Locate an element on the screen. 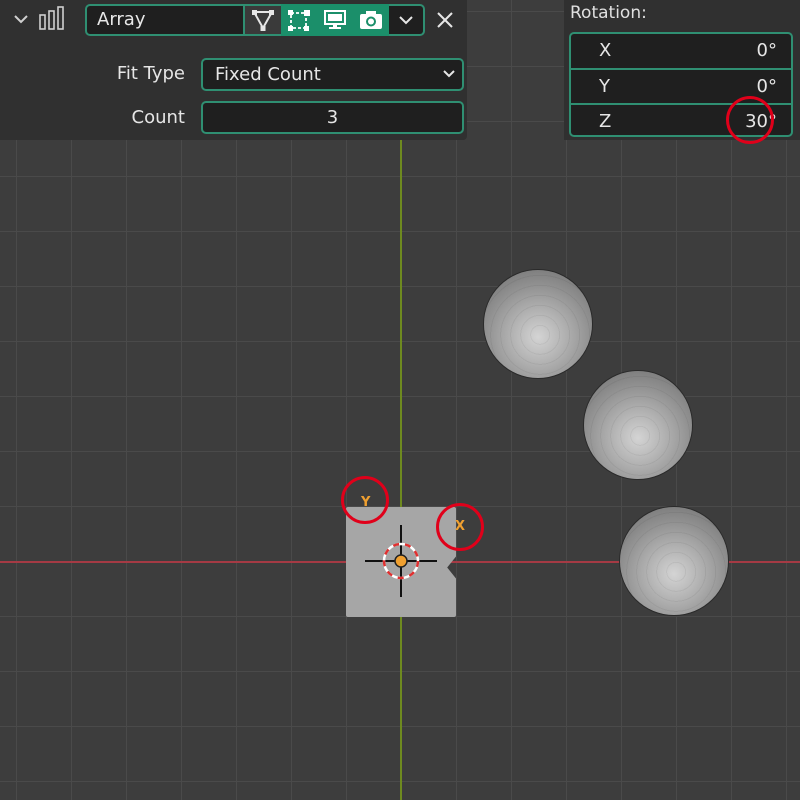  on-cage-icon is located at coordinates (299, 20).